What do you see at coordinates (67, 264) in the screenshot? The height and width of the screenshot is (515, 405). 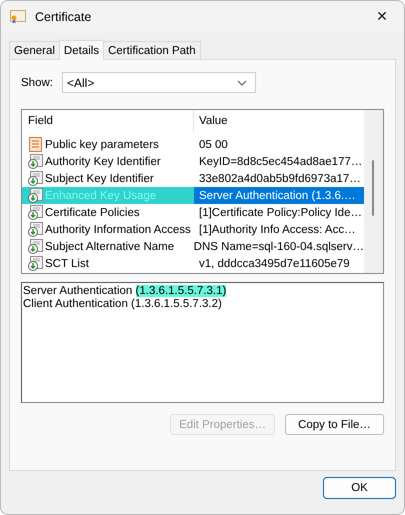 I see `field-name: SCT List` at bounding box center [67, 264].